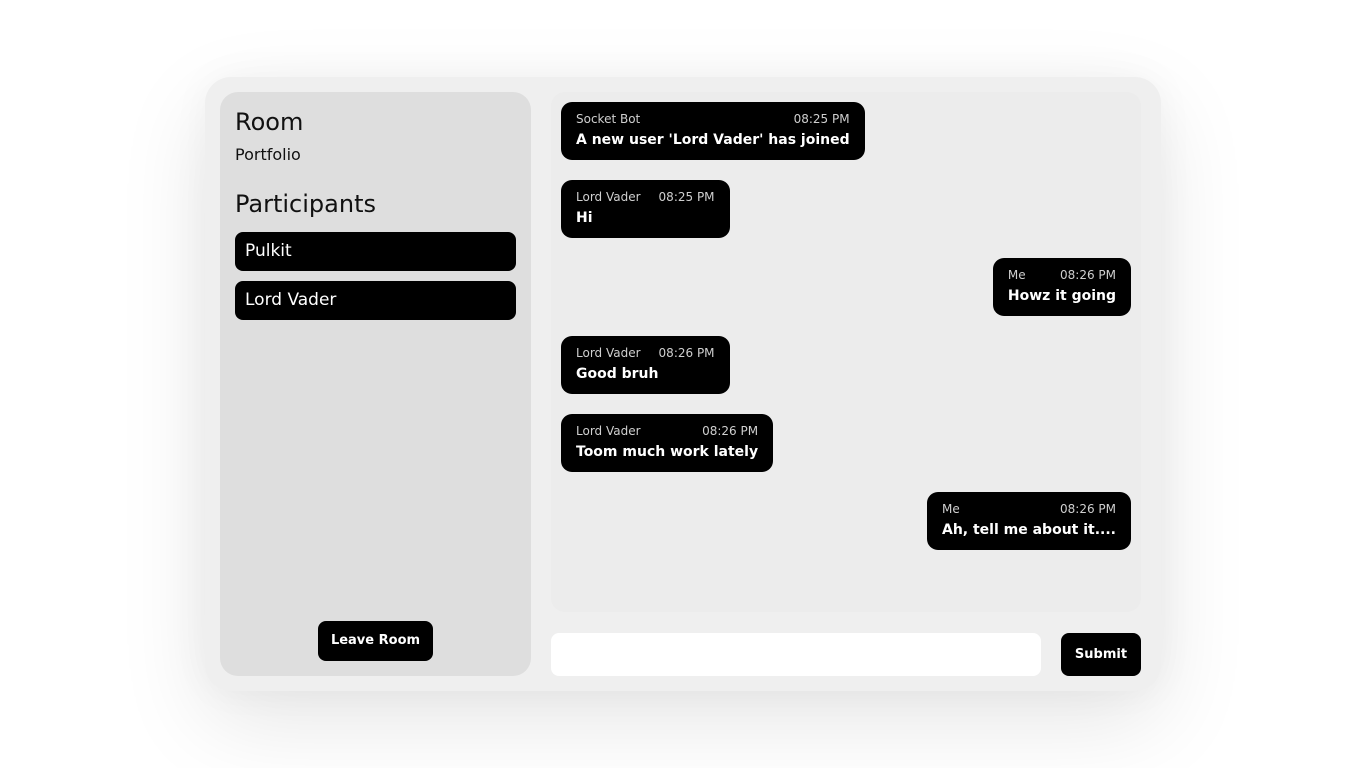  What do you see at coordinates (608, 119) in the screenshot?
I see `message-sender: Socket Bot` at bounding box center [608, 119].